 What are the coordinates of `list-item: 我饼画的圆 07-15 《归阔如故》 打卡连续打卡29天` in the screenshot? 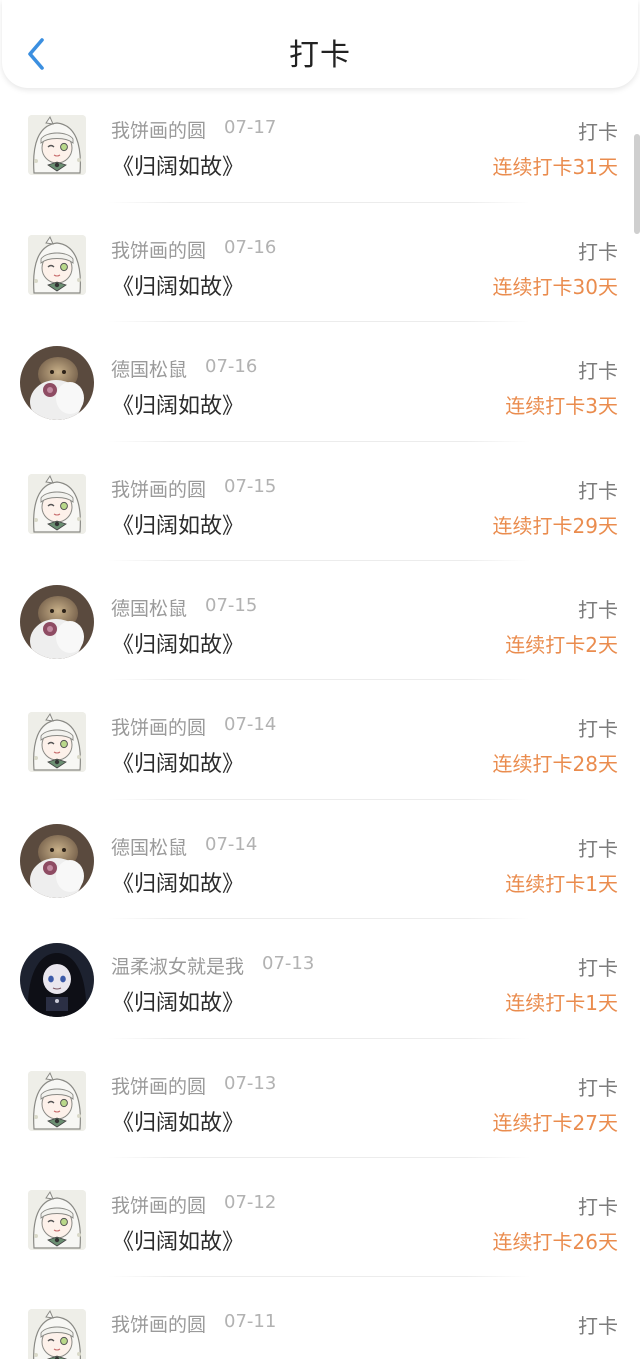 It's located at (320, 501).